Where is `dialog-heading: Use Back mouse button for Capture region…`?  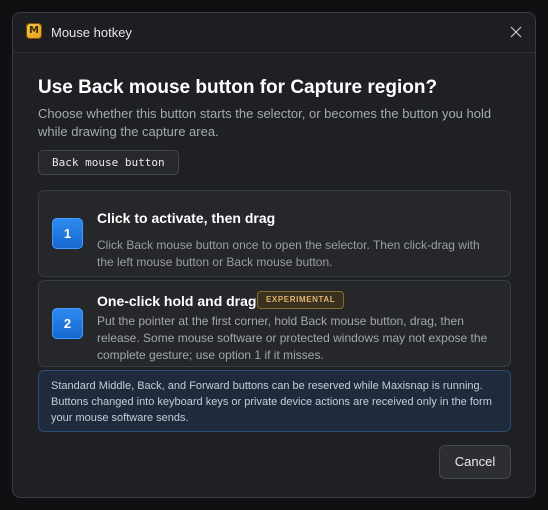
dialog-heading: Use Back mouse button for Capture region… is located at coordinates (238, 87).